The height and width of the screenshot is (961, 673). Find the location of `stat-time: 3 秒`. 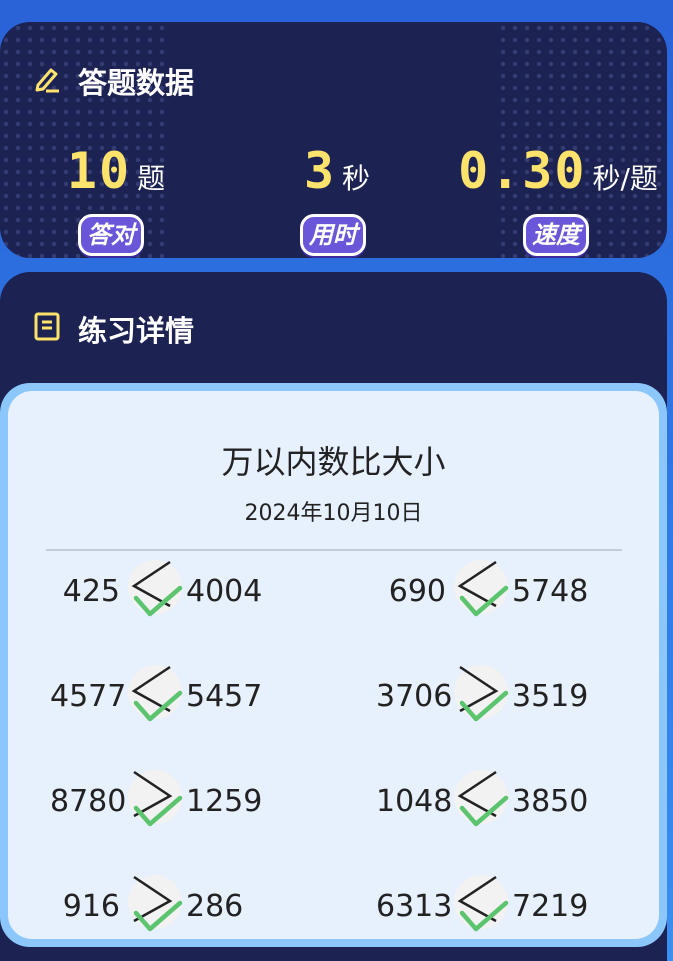

stat-time: 3 秒 is located at coordinates (337, 171).